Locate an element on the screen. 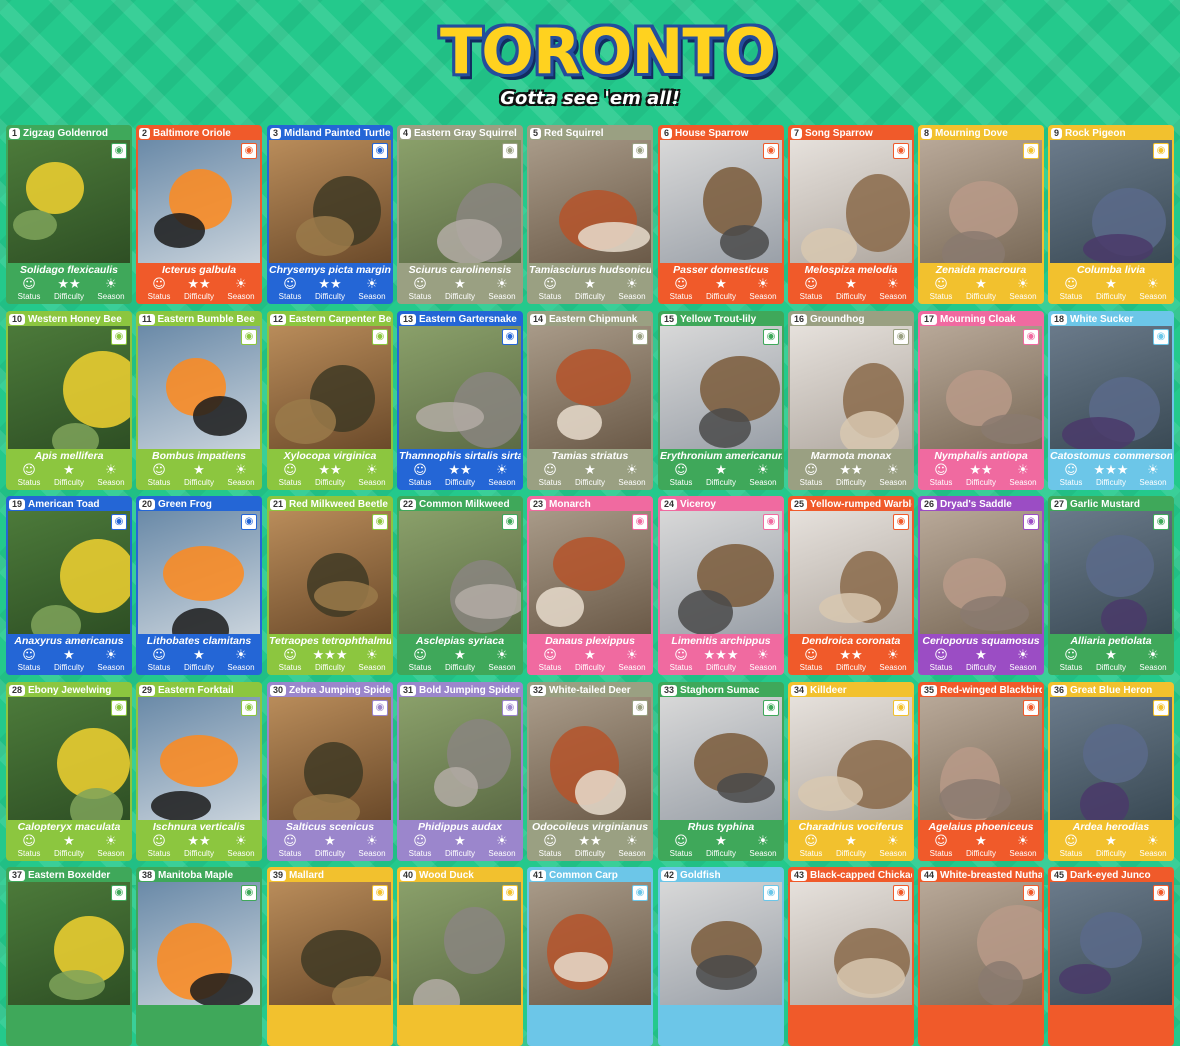  page-header: TORONTO Gotta see 'em all! is located at coordinates (590, 62).